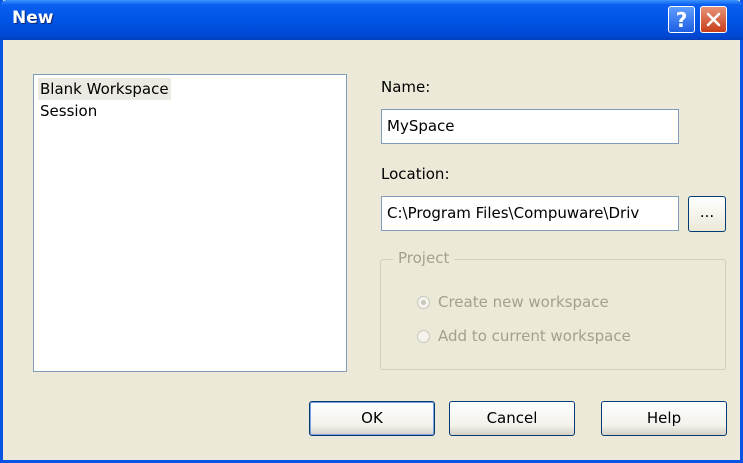 This screenshot has width=743, height=463. I want to click on dialog-title: New, so click(33, 18).